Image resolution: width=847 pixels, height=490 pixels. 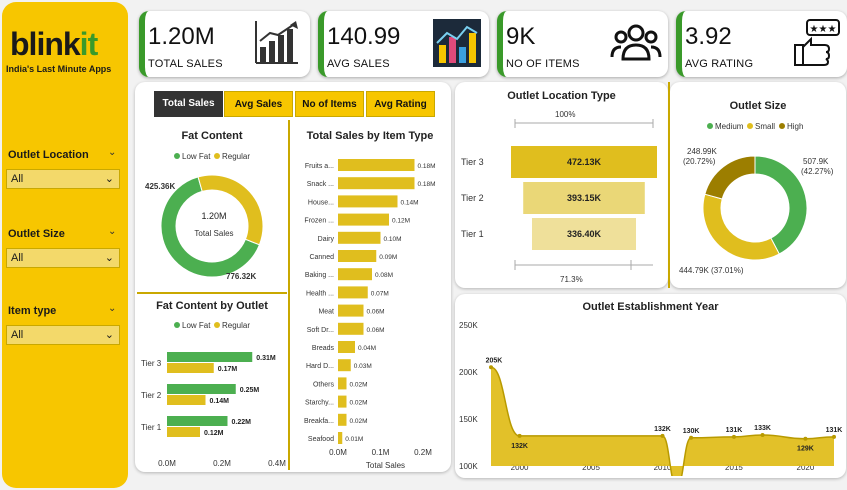 What do you see at coordinates (329, 104) in the screenshot?
I see `tab-no-of-items: No of Items` at bounding box center [329, 104].